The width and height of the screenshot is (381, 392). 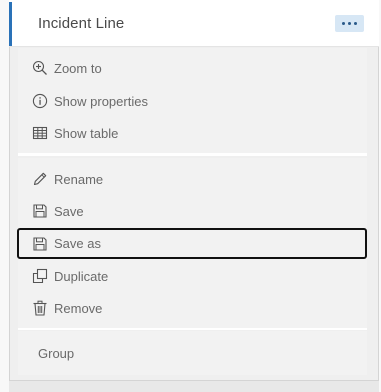 I want to click on menu-item-label: Rename, so click(x=79, y=179).